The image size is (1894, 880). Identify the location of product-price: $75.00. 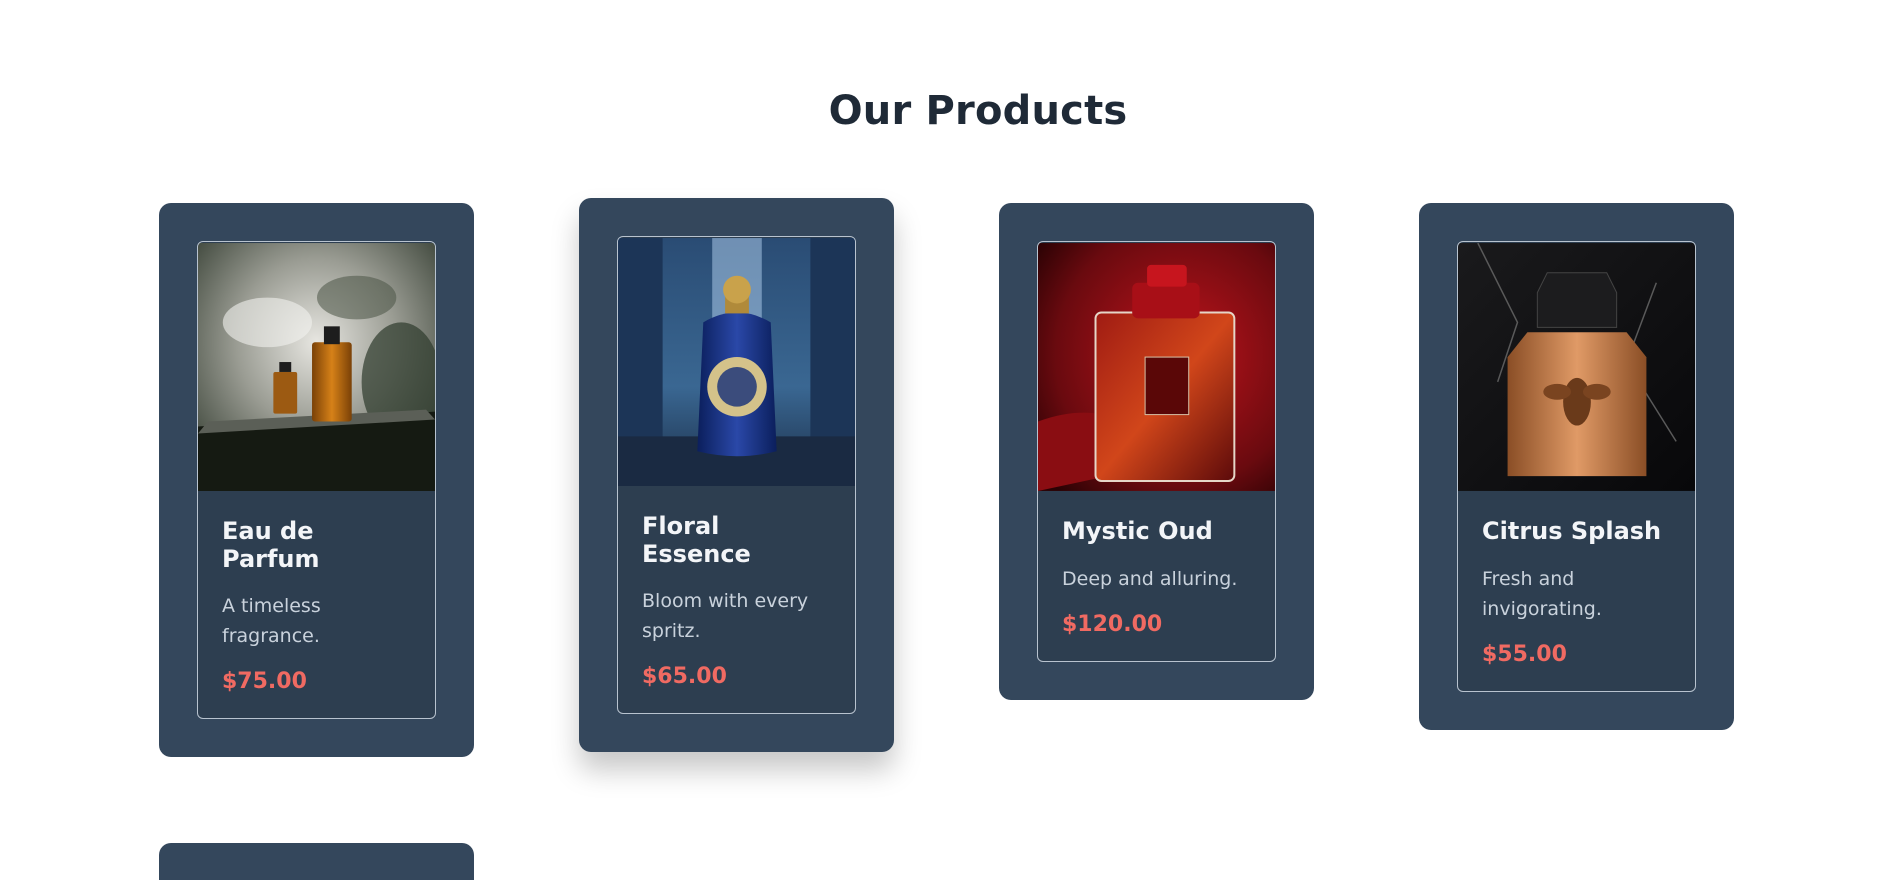
(264, 682).